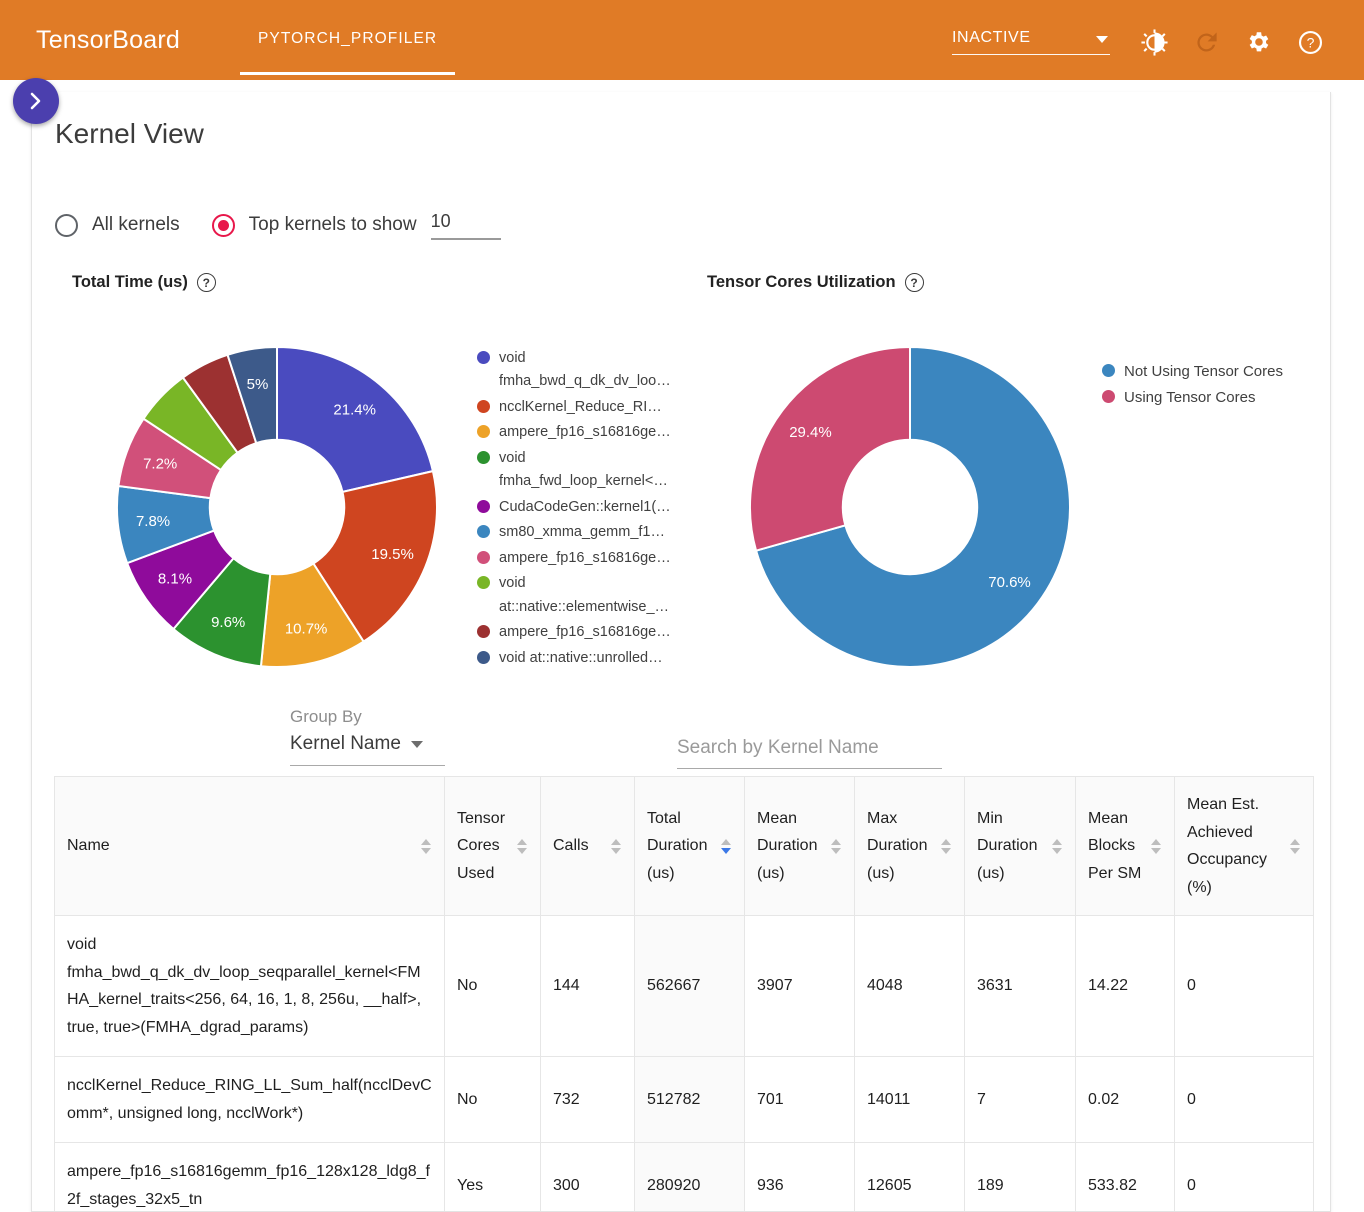 The height and width of the screenshot is (1212, 1364). Describe the element at coordinates (587, 1176) in the screenshot. I see `table-cell-calls: 300` at that location.